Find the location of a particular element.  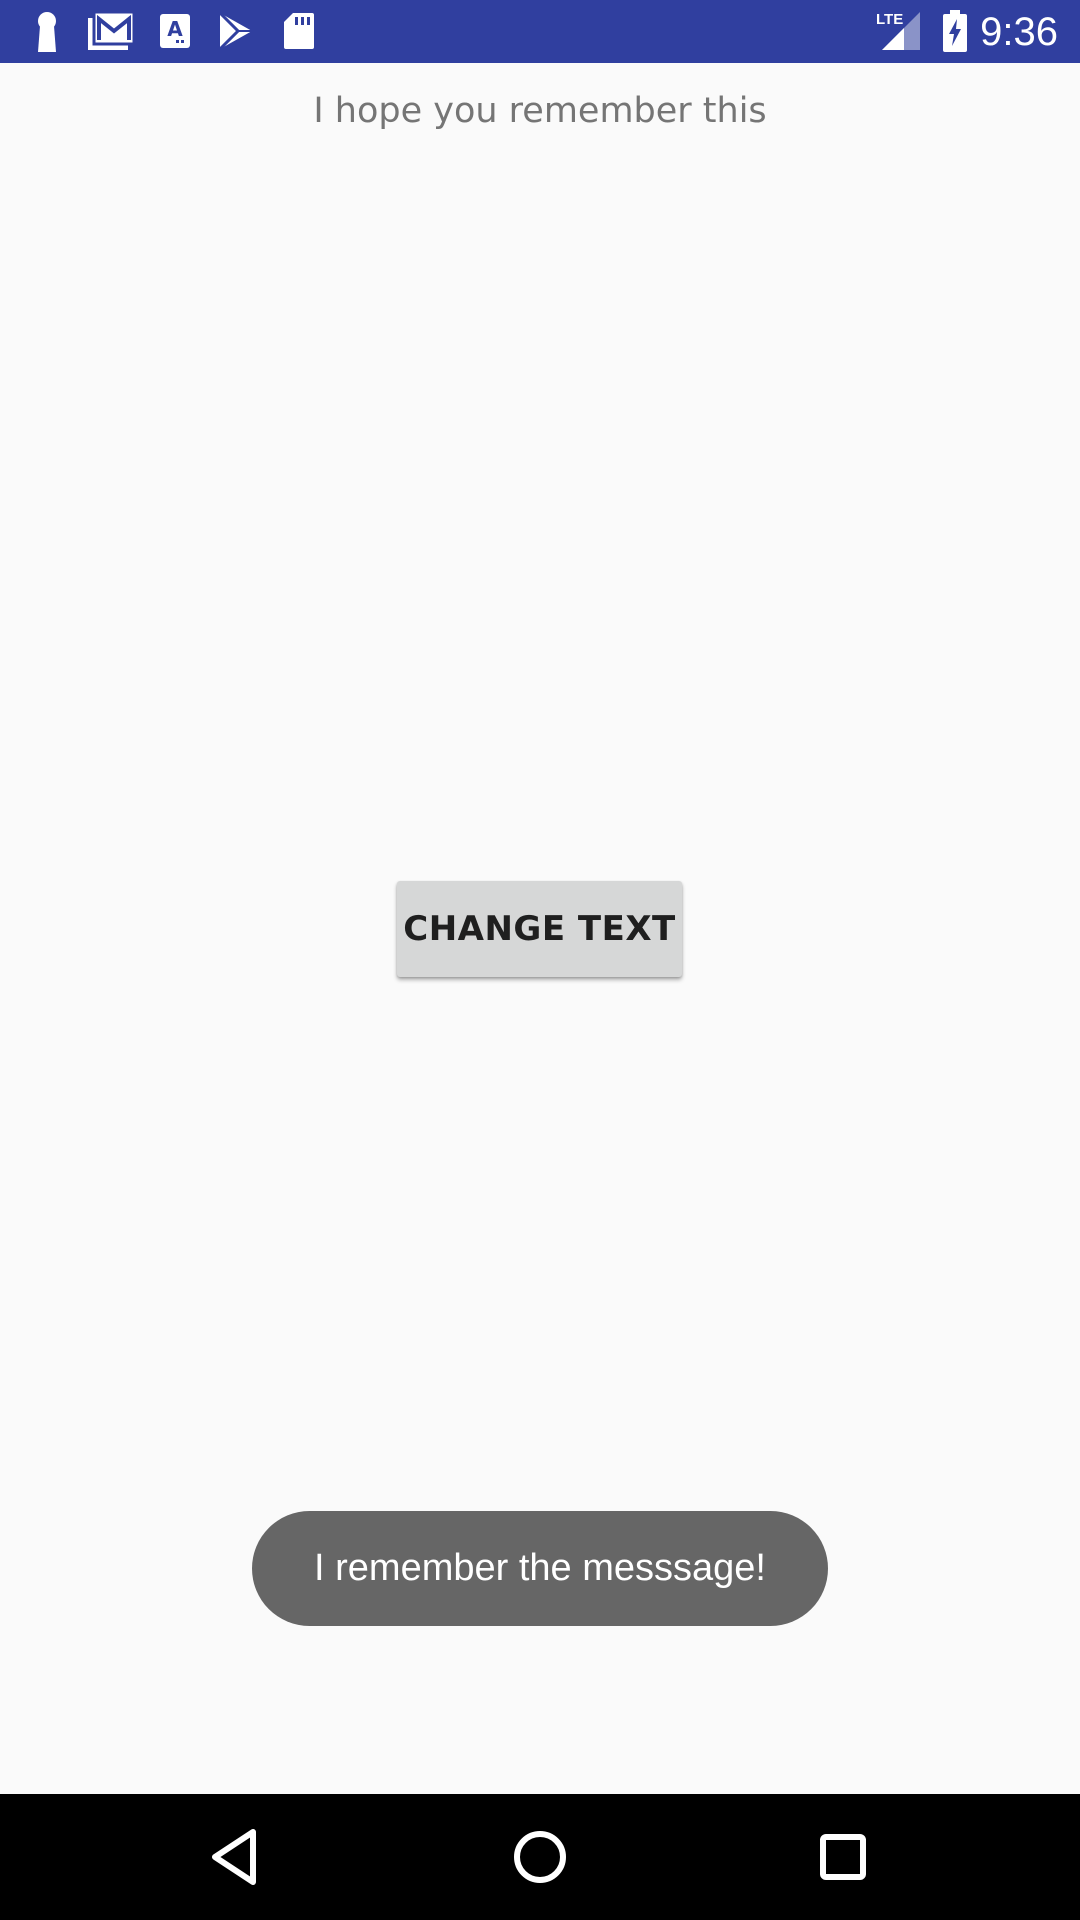

svg-text: A is located at coordinates (175, 29).